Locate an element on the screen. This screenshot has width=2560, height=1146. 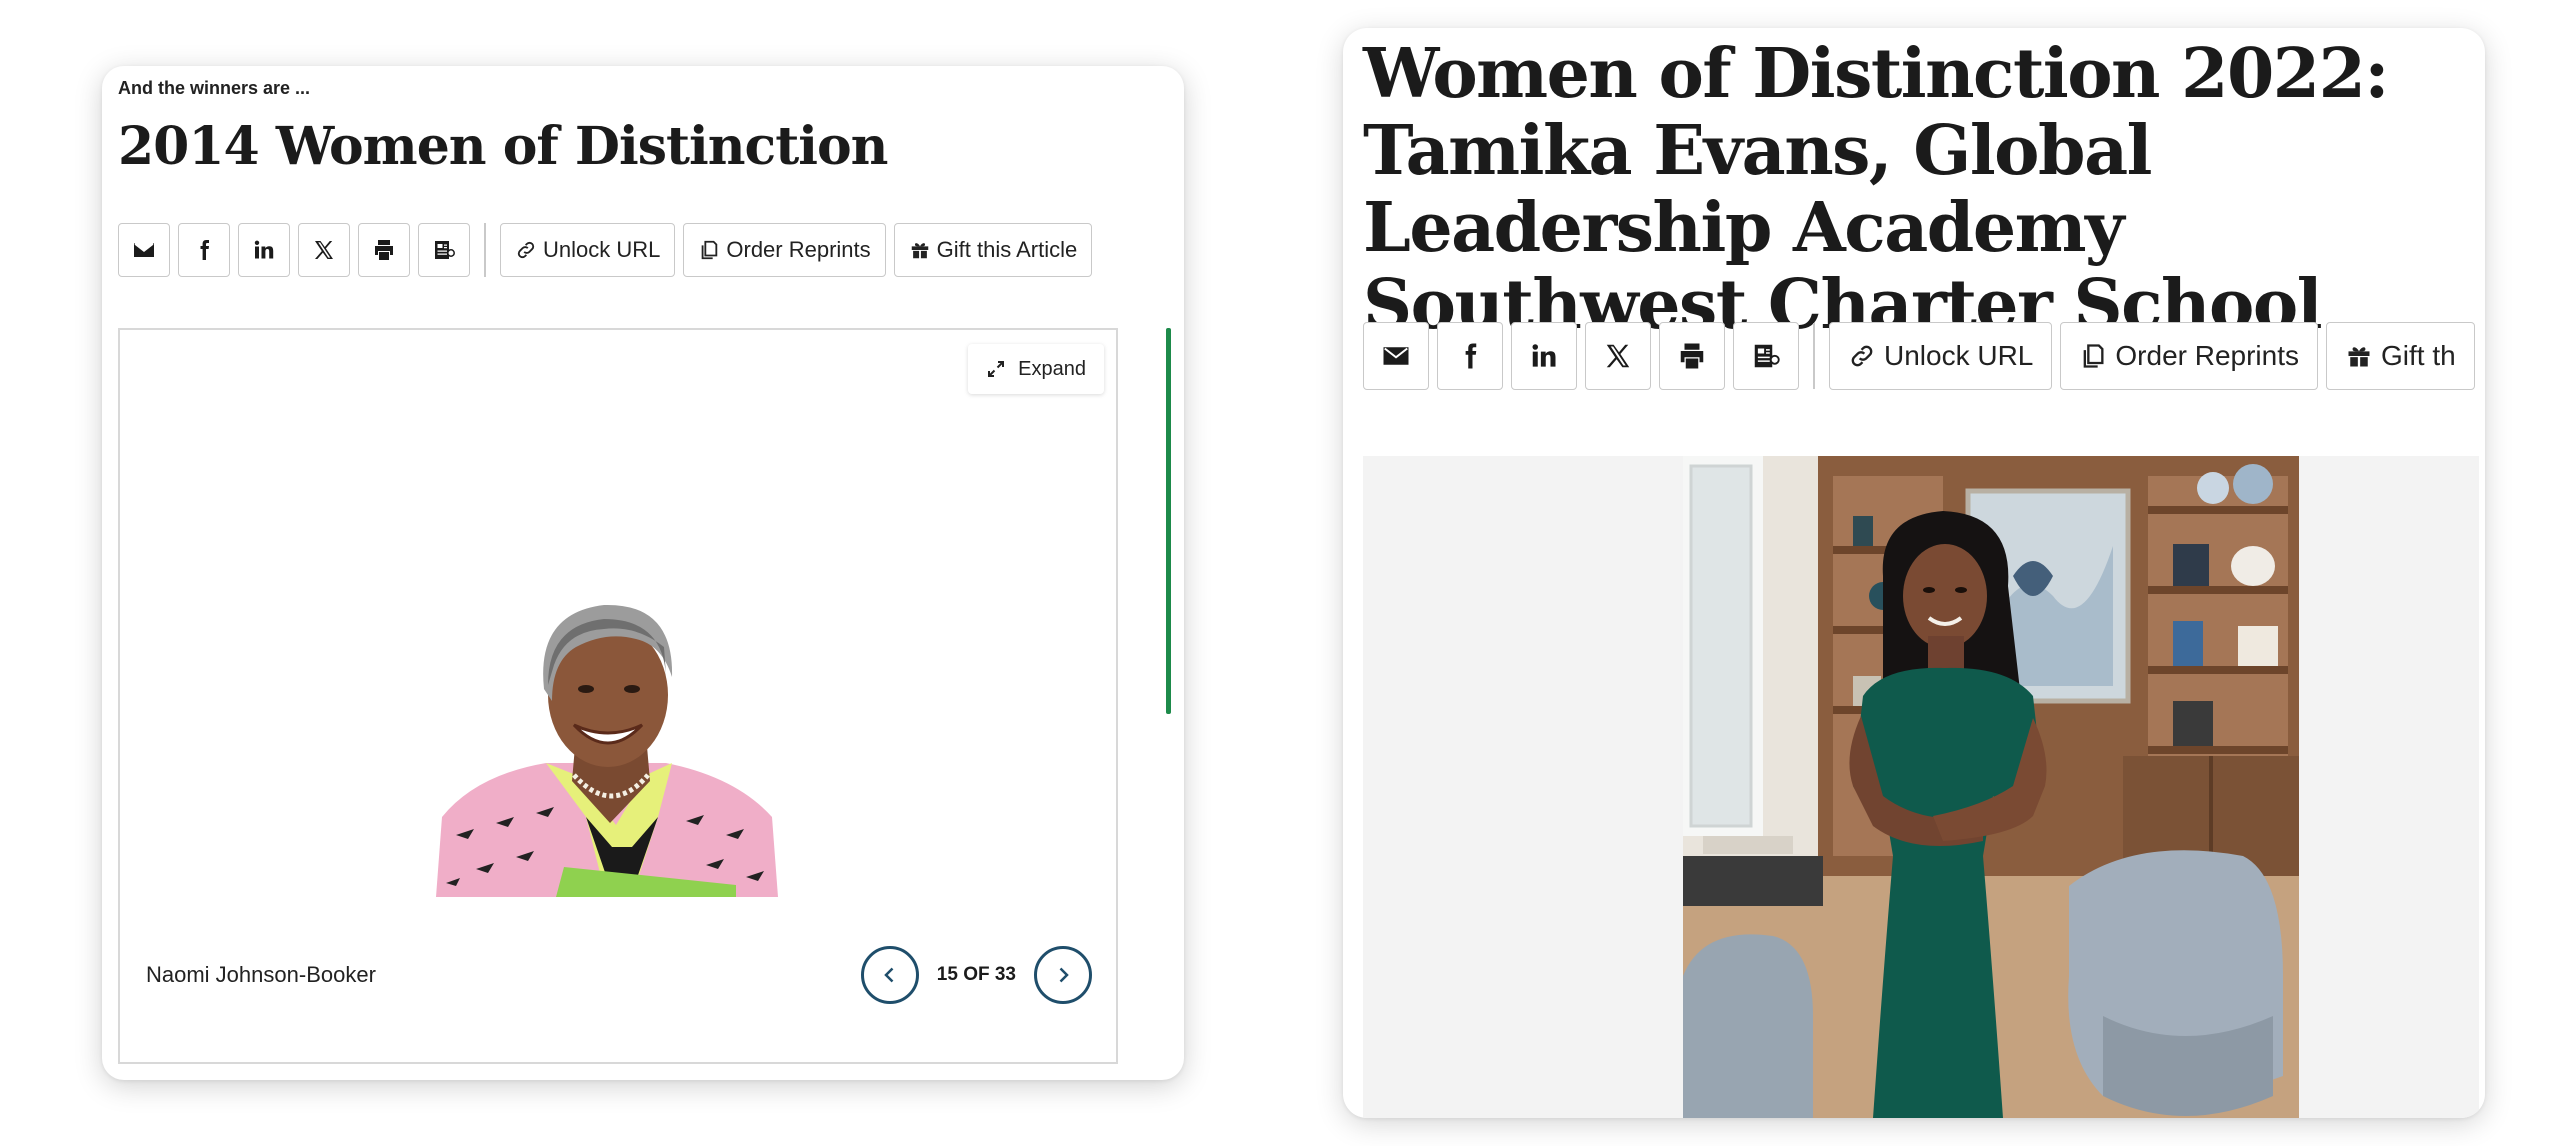
photo-caption: Naomi Johnson-Booker is located at coordinates (261, 974).